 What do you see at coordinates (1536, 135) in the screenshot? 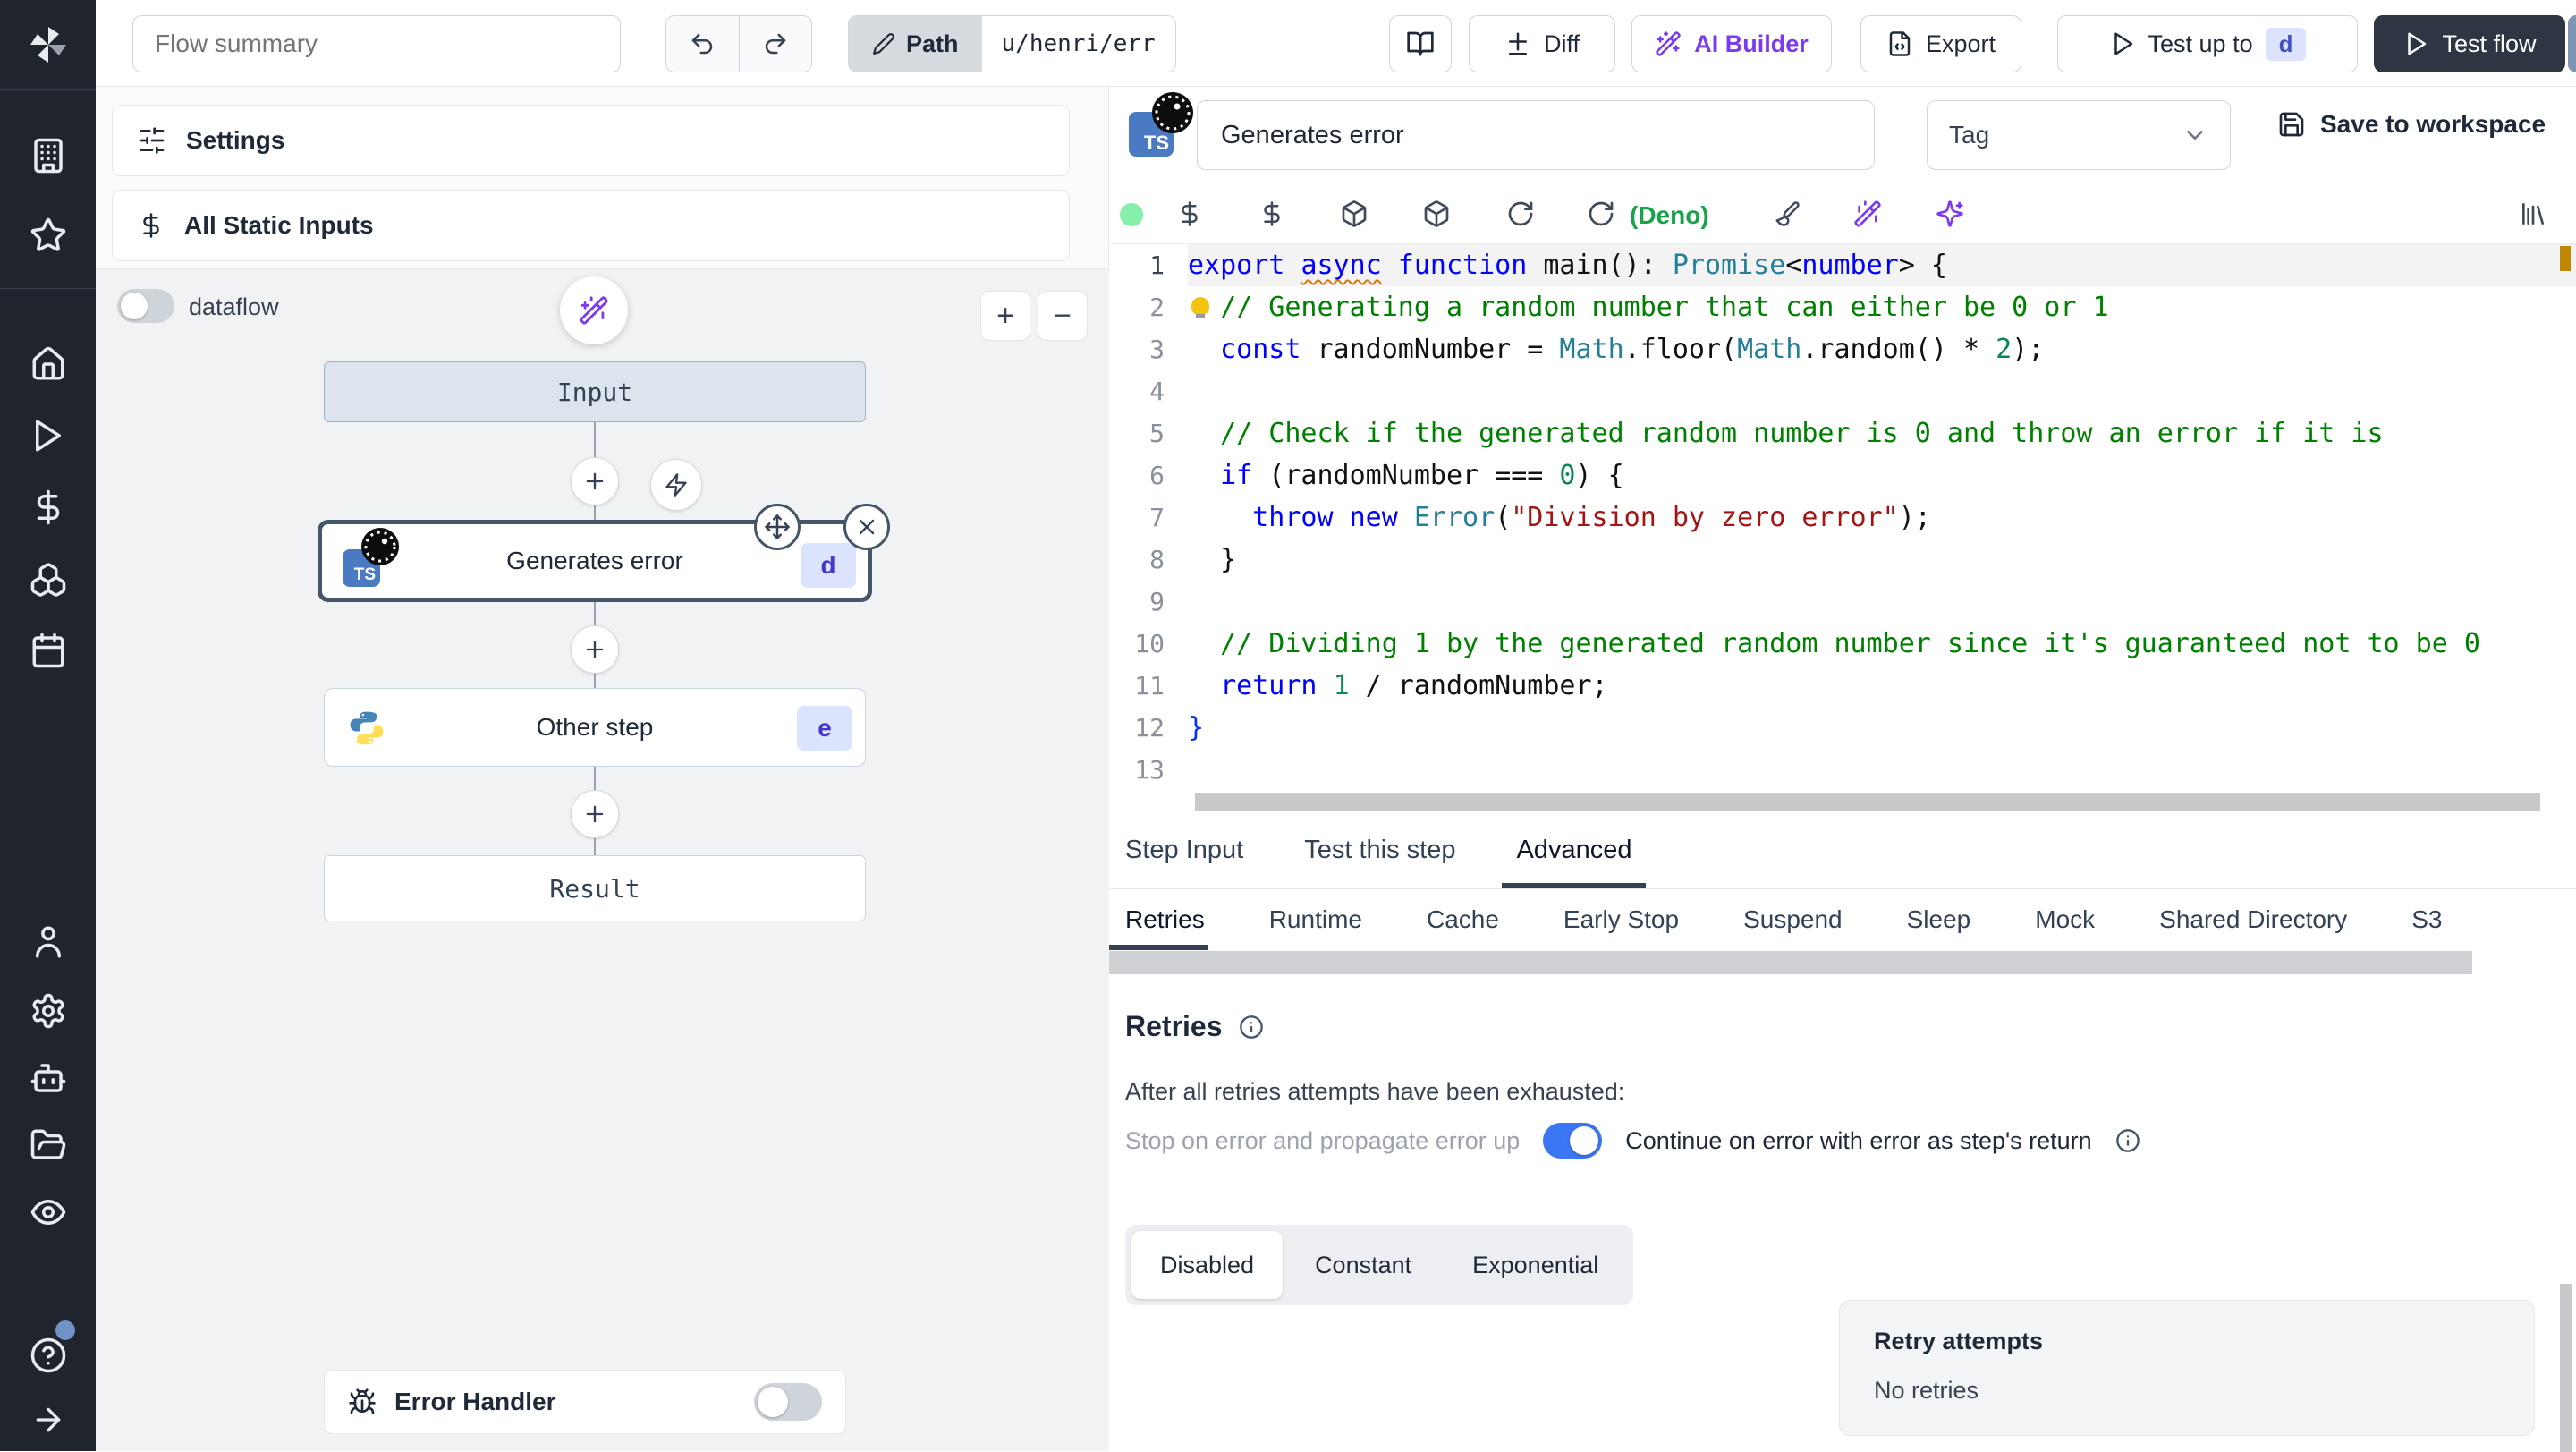
I see `step-name-input` at bounding box center [1536, 135].